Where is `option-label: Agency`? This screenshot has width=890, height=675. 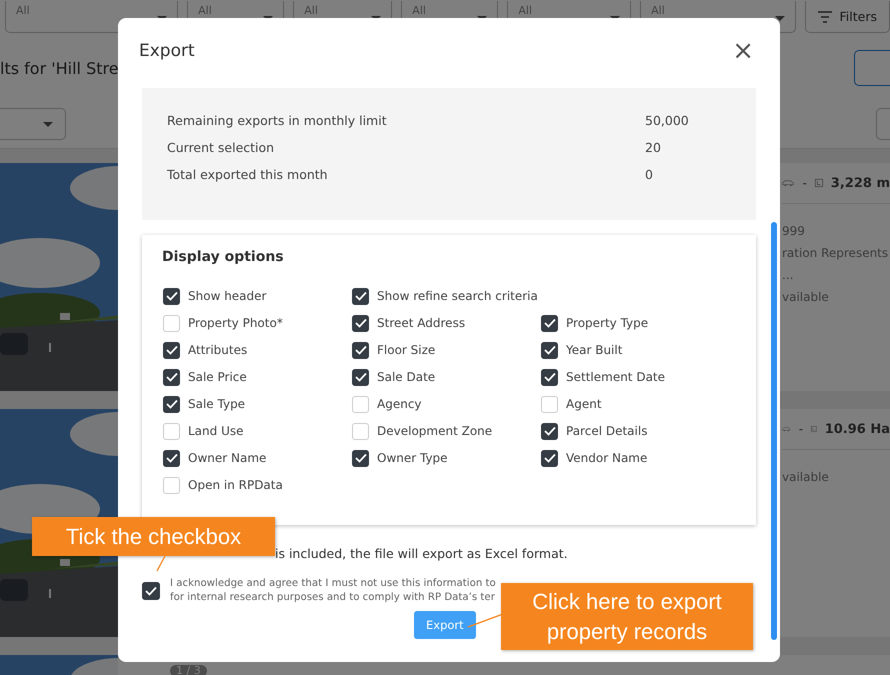
option-label: Agency is located at coordinates (399, 404).